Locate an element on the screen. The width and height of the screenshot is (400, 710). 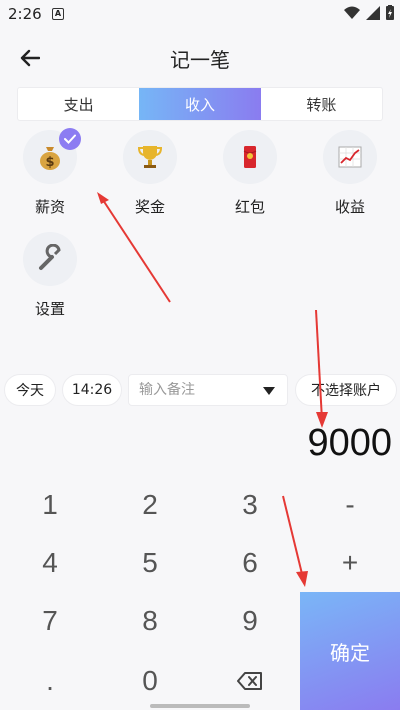
status-icons is located at coordinates (369, 12).